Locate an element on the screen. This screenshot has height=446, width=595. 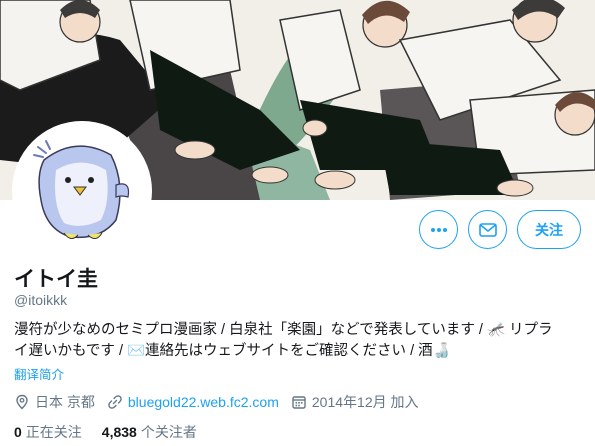
penguin-avatar-image is located at coordinates (82, 191).